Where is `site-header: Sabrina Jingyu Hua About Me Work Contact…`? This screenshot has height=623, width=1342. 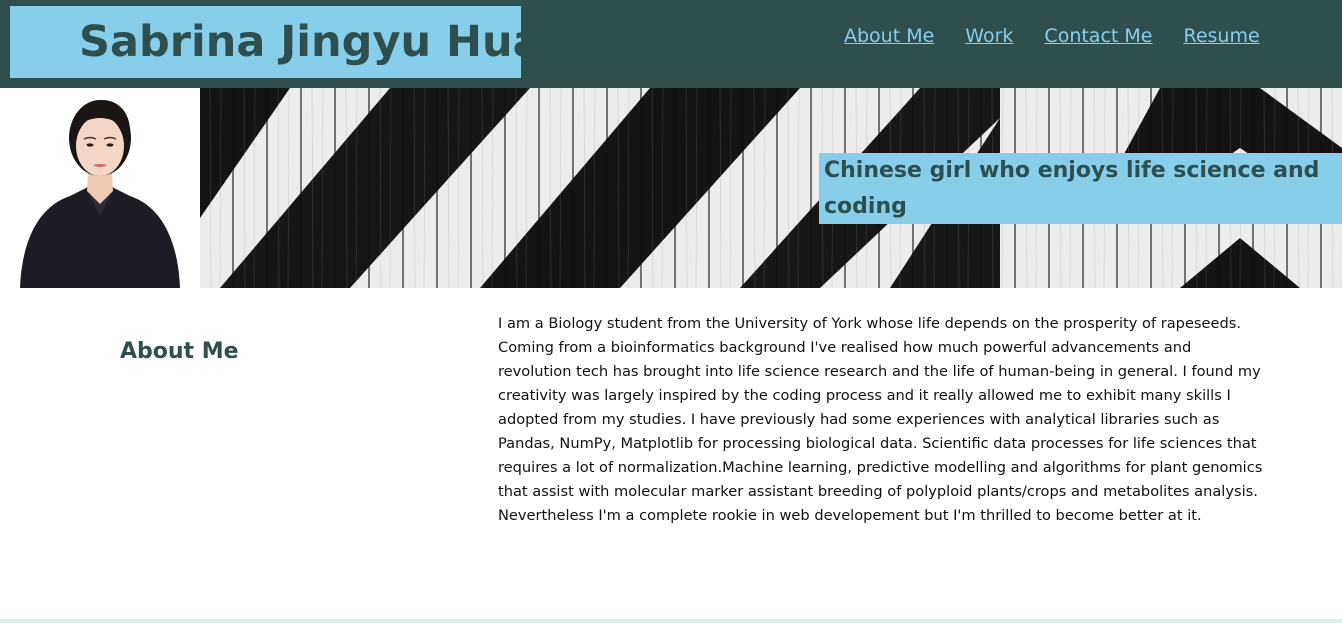 site-header: Sabrina Jingyu Hua About Me Work Contact… is located at coordinates (671, 44).